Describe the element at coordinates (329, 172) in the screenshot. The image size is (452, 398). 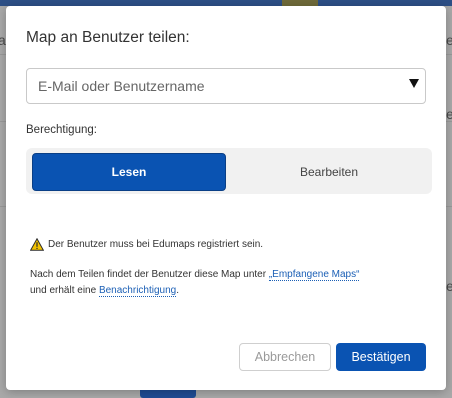
I see `permission-option-edit: Bearbeiten` at that location.